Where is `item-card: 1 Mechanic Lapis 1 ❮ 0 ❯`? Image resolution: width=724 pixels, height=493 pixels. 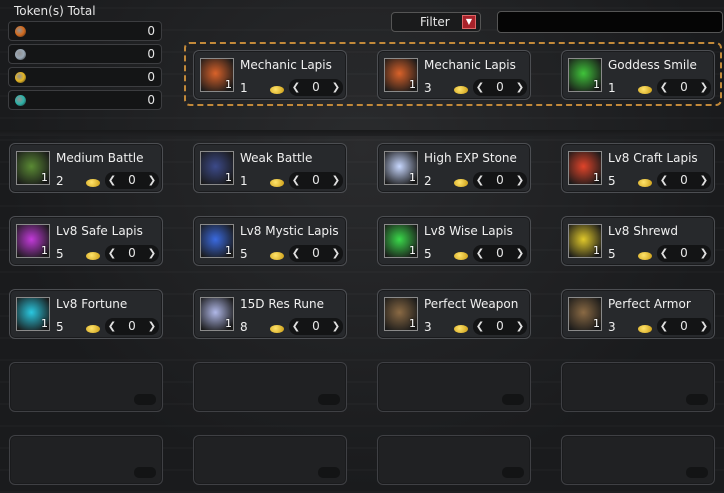 item-card: 1 Mechanic Lapis 1 ❮ 0 ❯ is located at coordinates (270, 75).